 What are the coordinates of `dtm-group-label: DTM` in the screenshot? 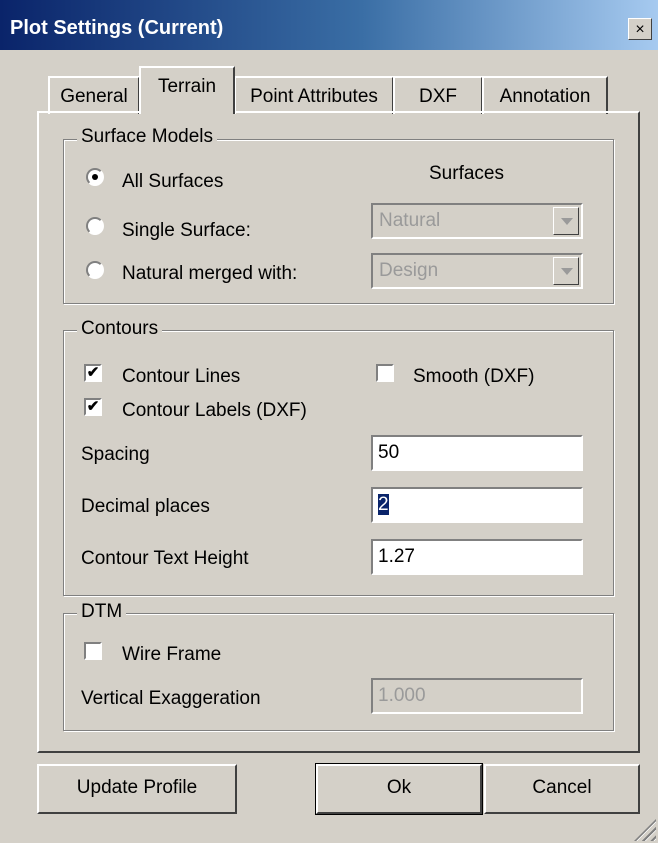 It's located at (102, 612).